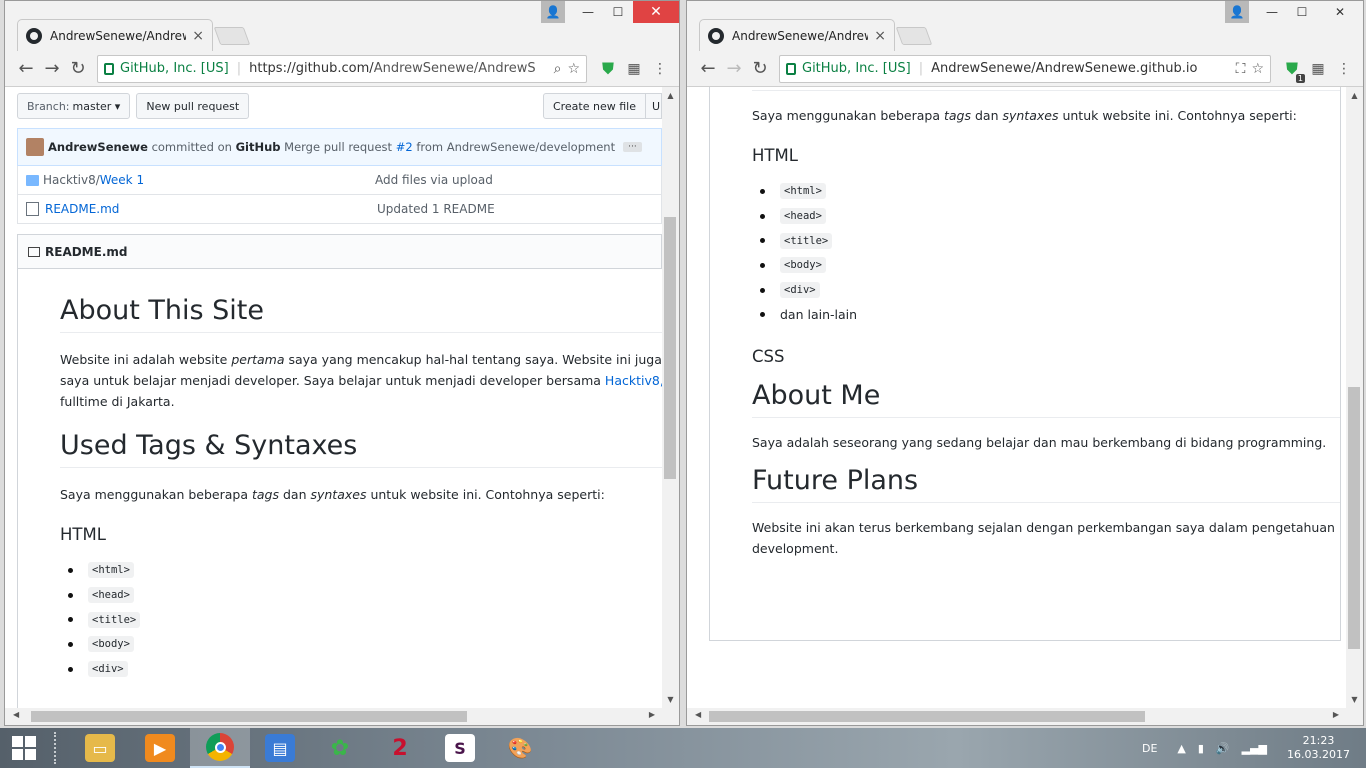 Image resolution: width=1366 pixels, height=768 pixels. I want to click on commit-expand-button: ···, so click(632, 147).